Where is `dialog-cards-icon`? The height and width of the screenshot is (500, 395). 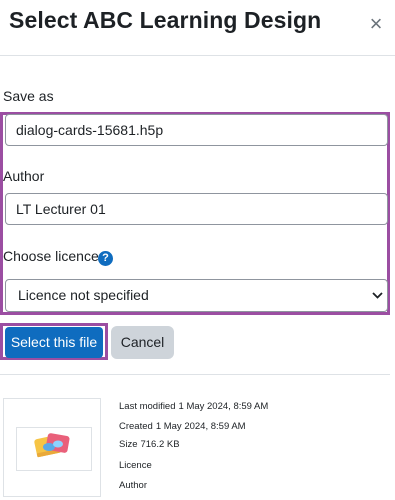 dialog-cards-icon is located at coordinates (52, 445).